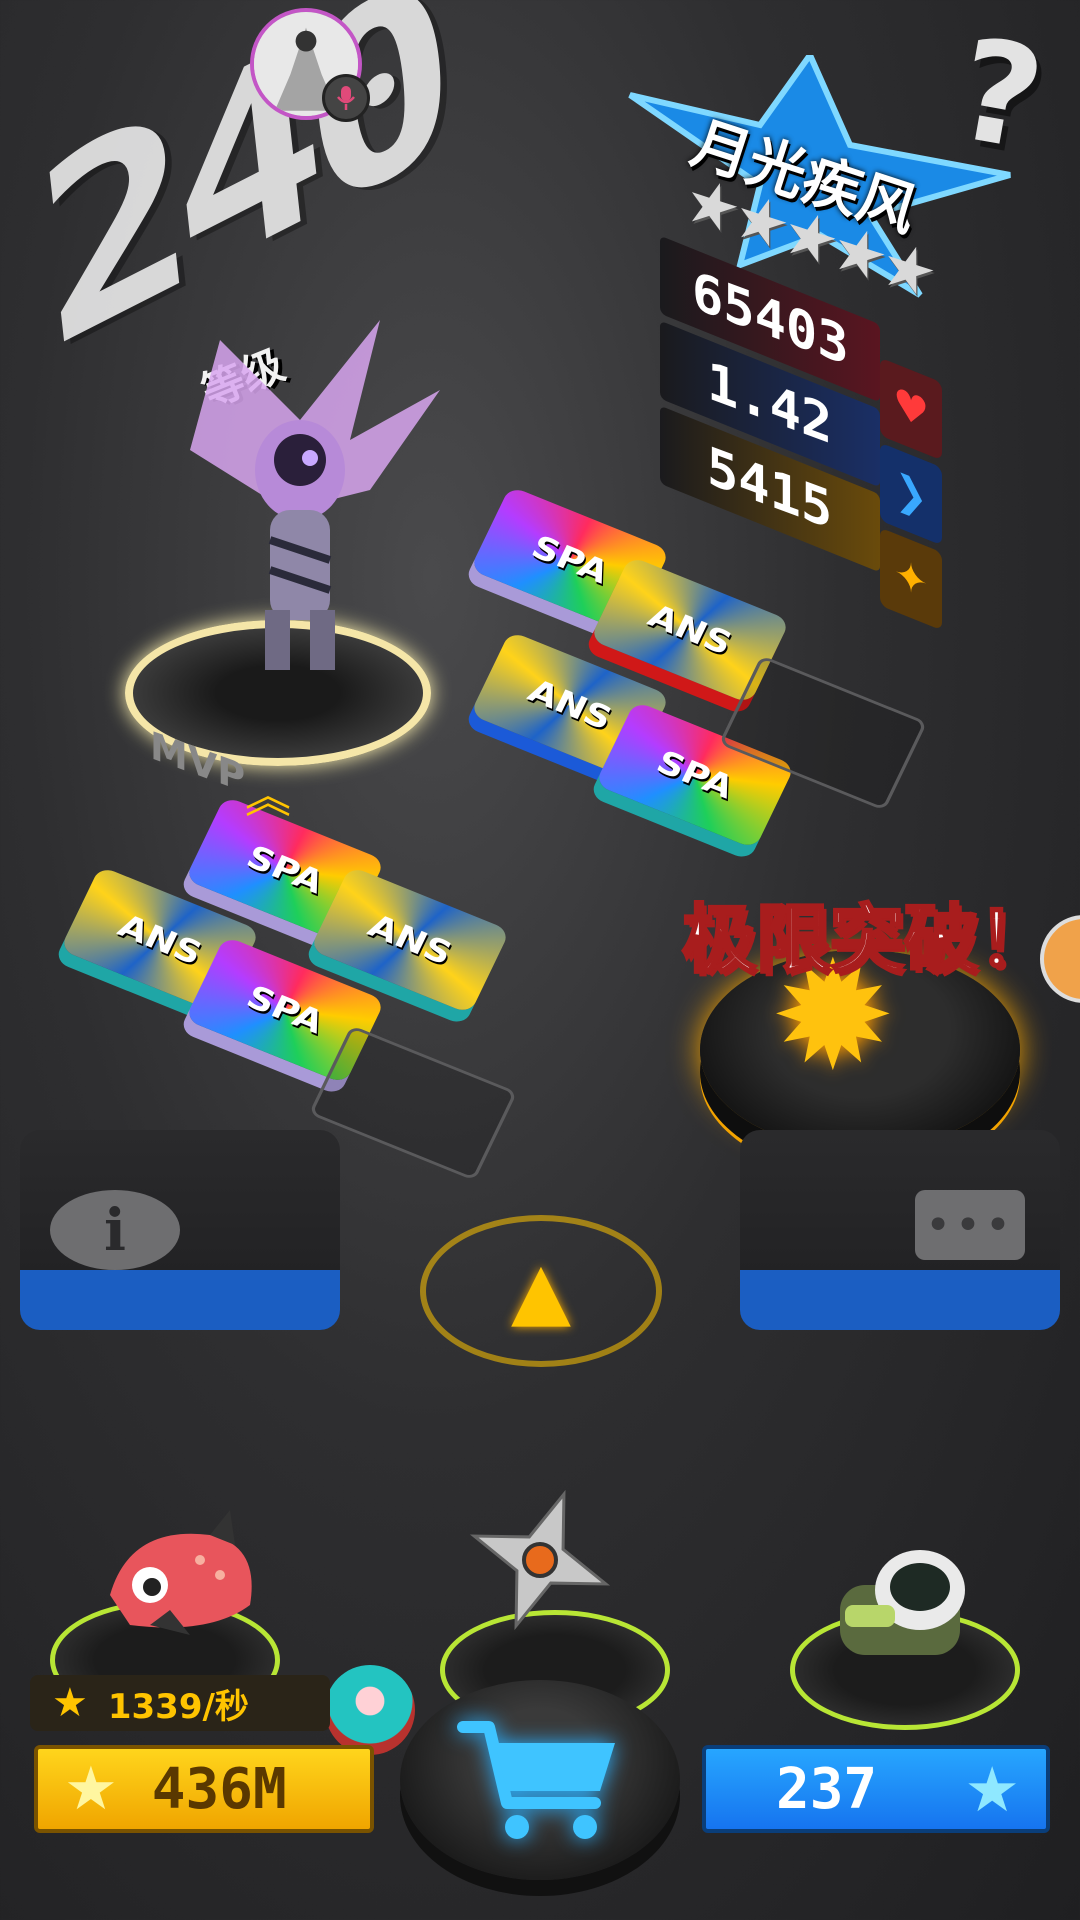 The image size is (1080, 1920). I want to click on mic-icon, so click(346, 98).